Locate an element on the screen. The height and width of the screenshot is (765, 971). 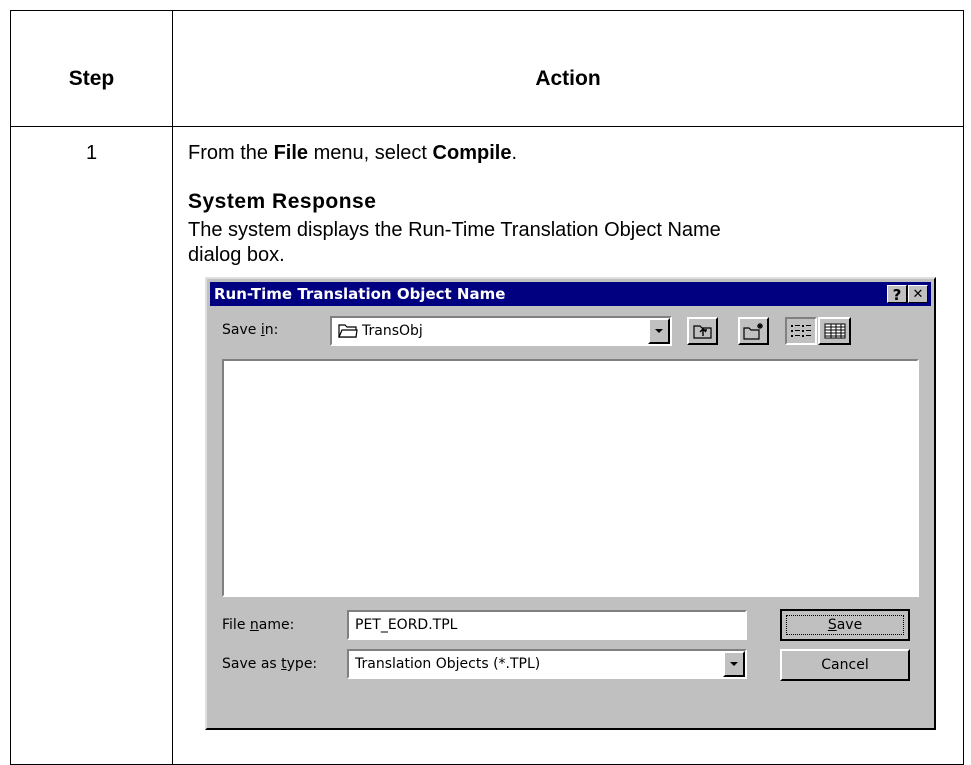
system-response-heading: System Response is located at coordinates (282, 201).